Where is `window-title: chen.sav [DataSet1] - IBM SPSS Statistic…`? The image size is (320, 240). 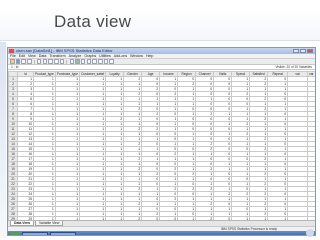 window-title: chen.sav [DataSet1] - IBM SPSS Statistic… is located at coordinates (64, 50).